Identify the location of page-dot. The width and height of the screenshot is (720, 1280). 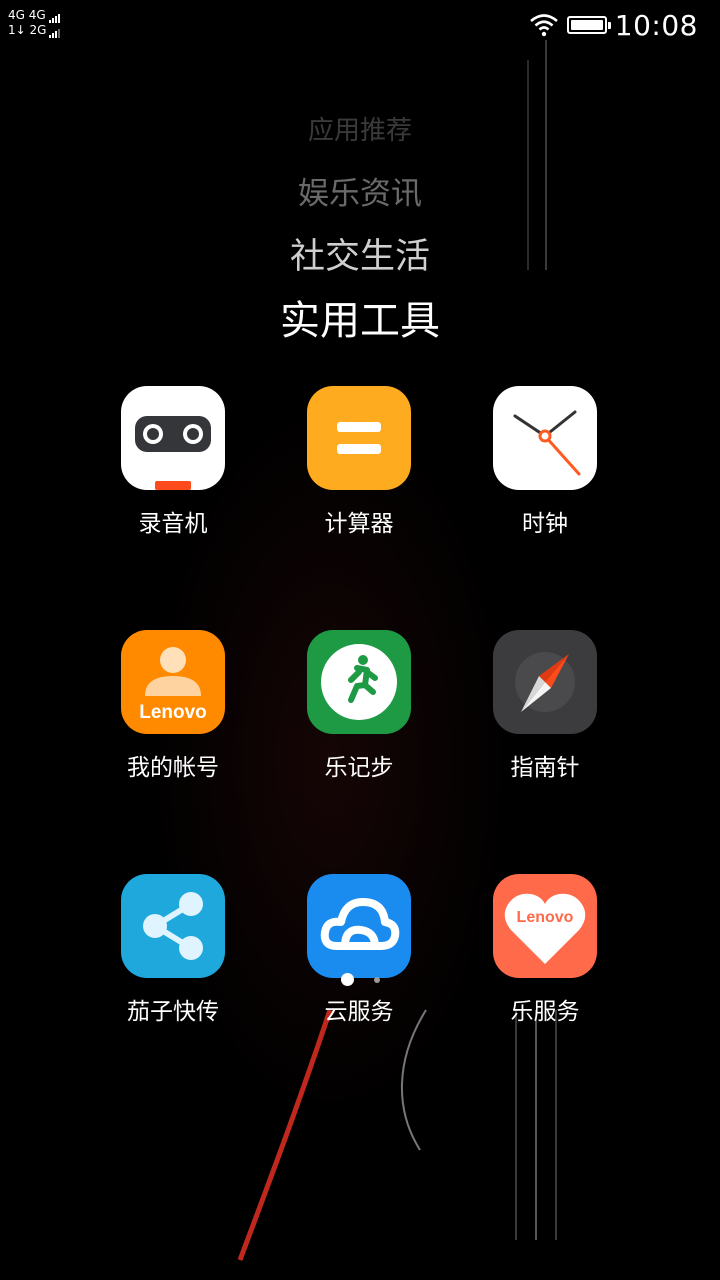
(376, 979).